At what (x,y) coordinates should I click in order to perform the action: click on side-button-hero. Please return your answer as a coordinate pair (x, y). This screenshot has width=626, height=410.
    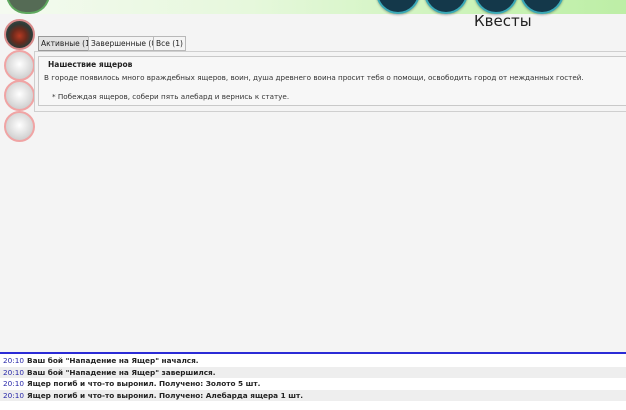
    Looking at the image, I should click on (19, 34).